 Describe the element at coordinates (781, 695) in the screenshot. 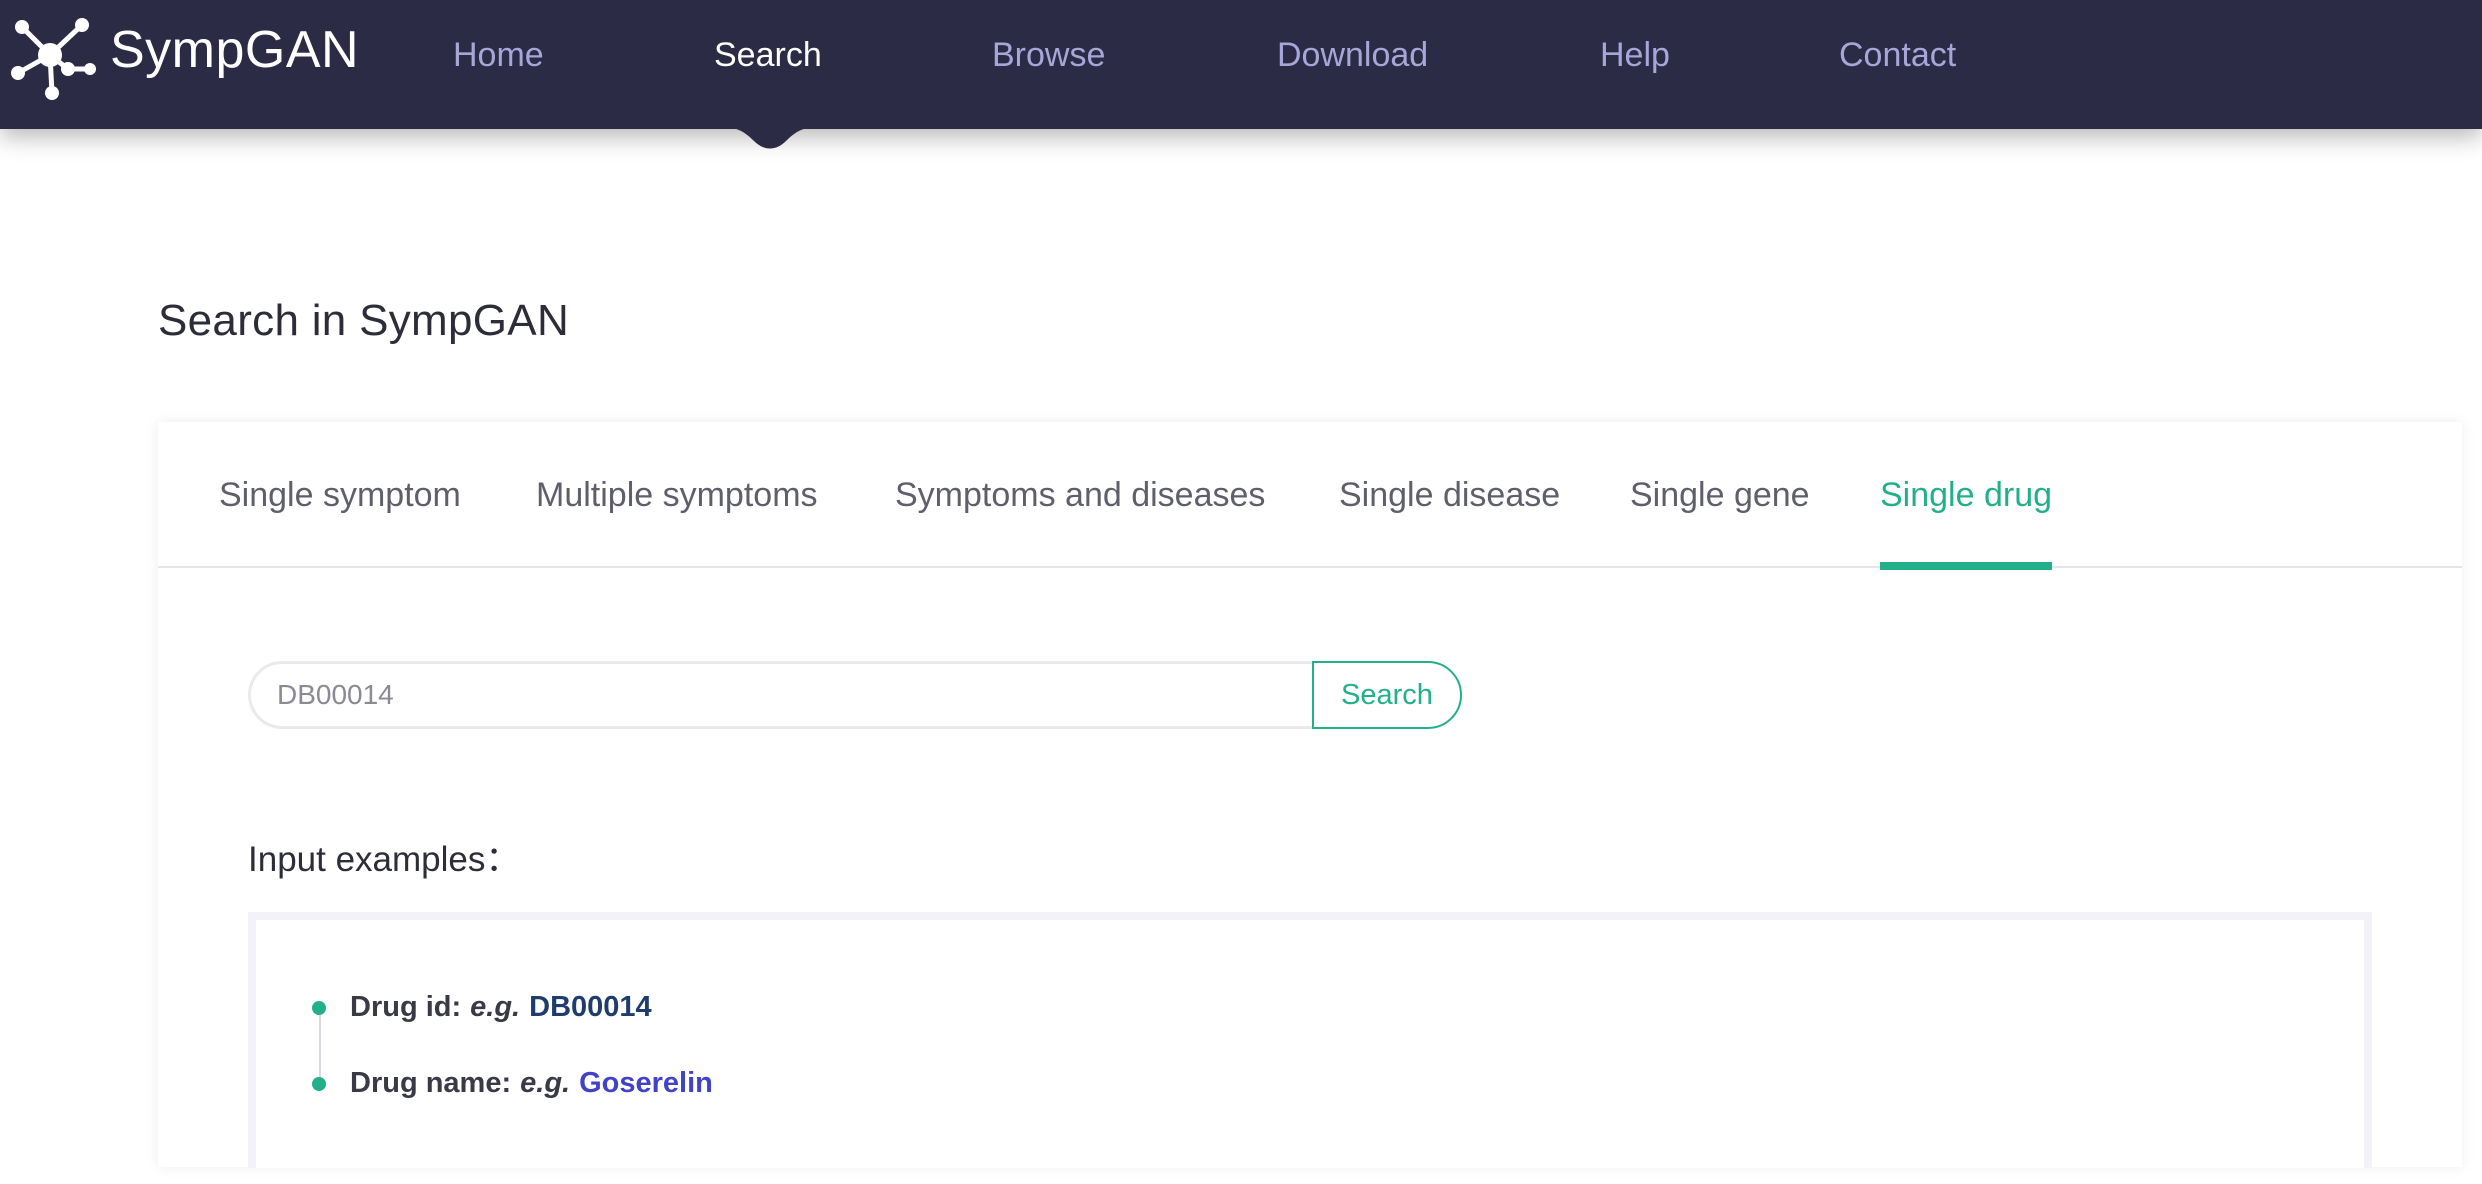

I see `search-input` at that location.